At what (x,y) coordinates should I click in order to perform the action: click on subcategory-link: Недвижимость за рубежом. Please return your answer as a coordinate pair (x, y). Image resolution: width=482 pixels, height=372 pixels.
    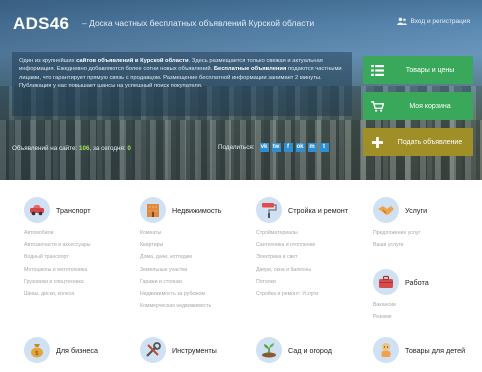
    Looking at the image, I should click on (180, 294).